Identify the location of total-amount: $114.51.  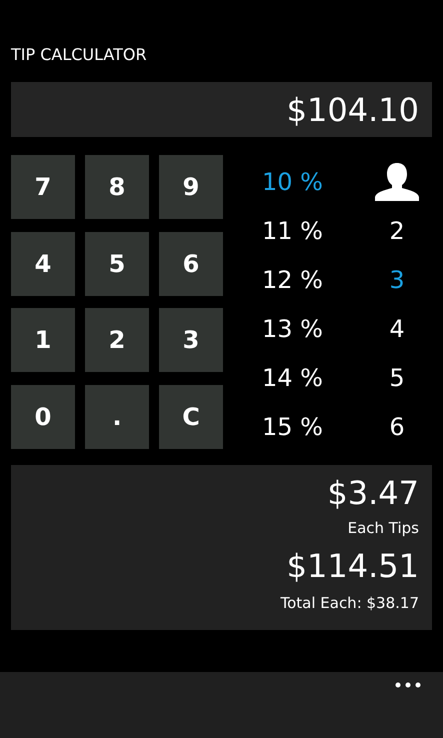
(352, 566).